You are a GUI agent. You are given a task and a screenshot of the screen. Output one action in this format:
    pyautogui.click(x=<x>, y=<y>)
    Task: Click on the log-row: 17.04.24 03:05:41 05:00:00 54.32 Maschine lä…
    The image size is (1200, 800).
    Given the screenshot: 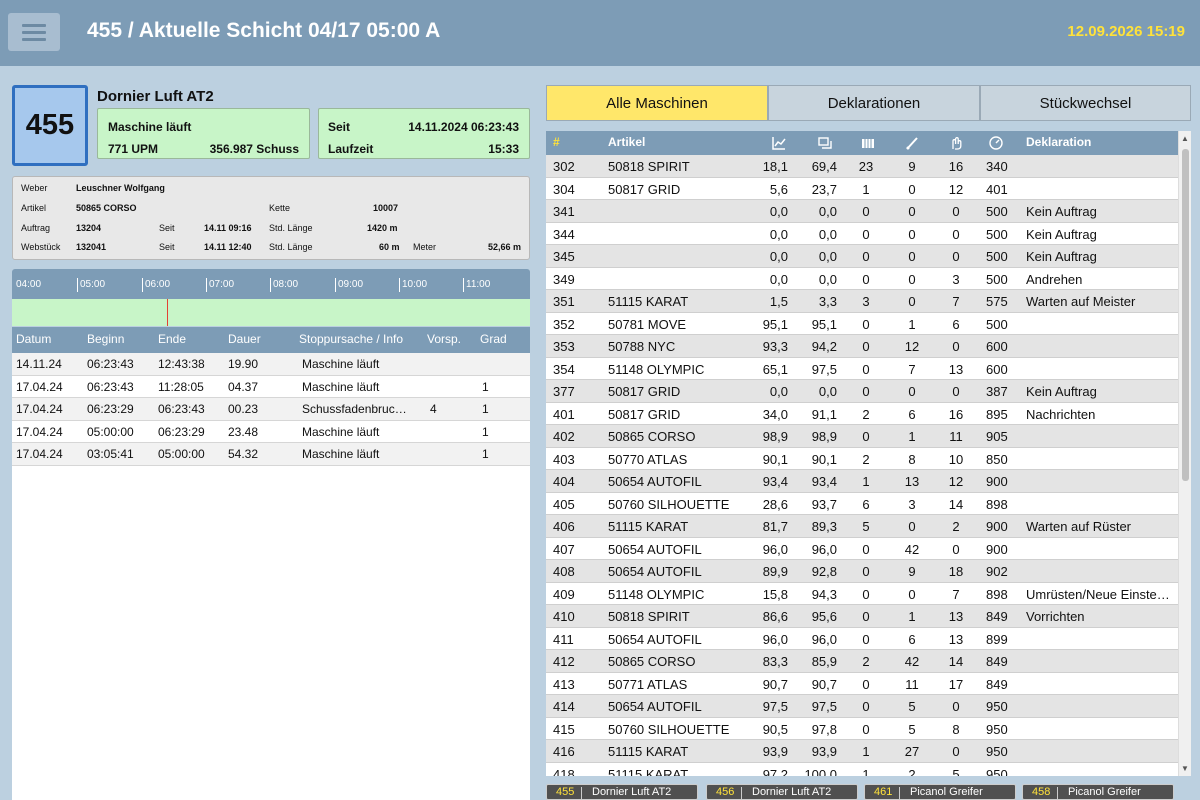 What is the action you would take?
    pyautogui.click(x=271, y=454)
    